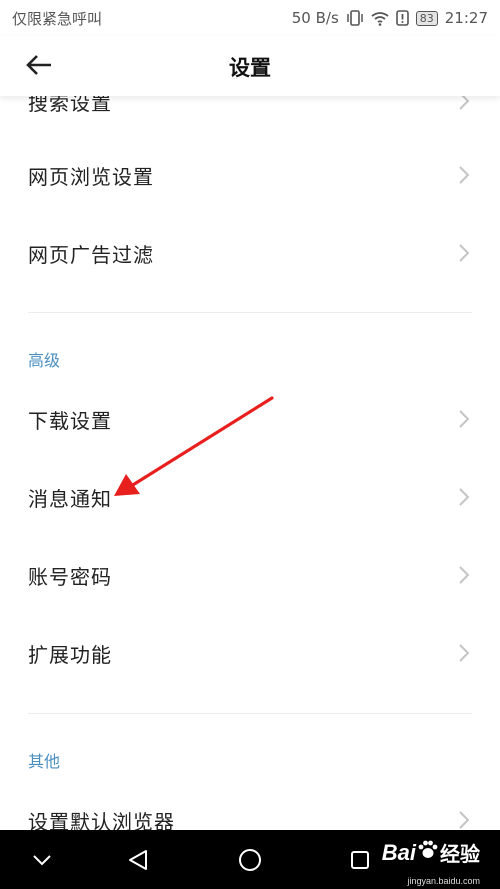  What do you see at coordinates (91, 176) in the screenshot?
I see `setting-label: 网页浏览设置` at bounding box center [91, 176].